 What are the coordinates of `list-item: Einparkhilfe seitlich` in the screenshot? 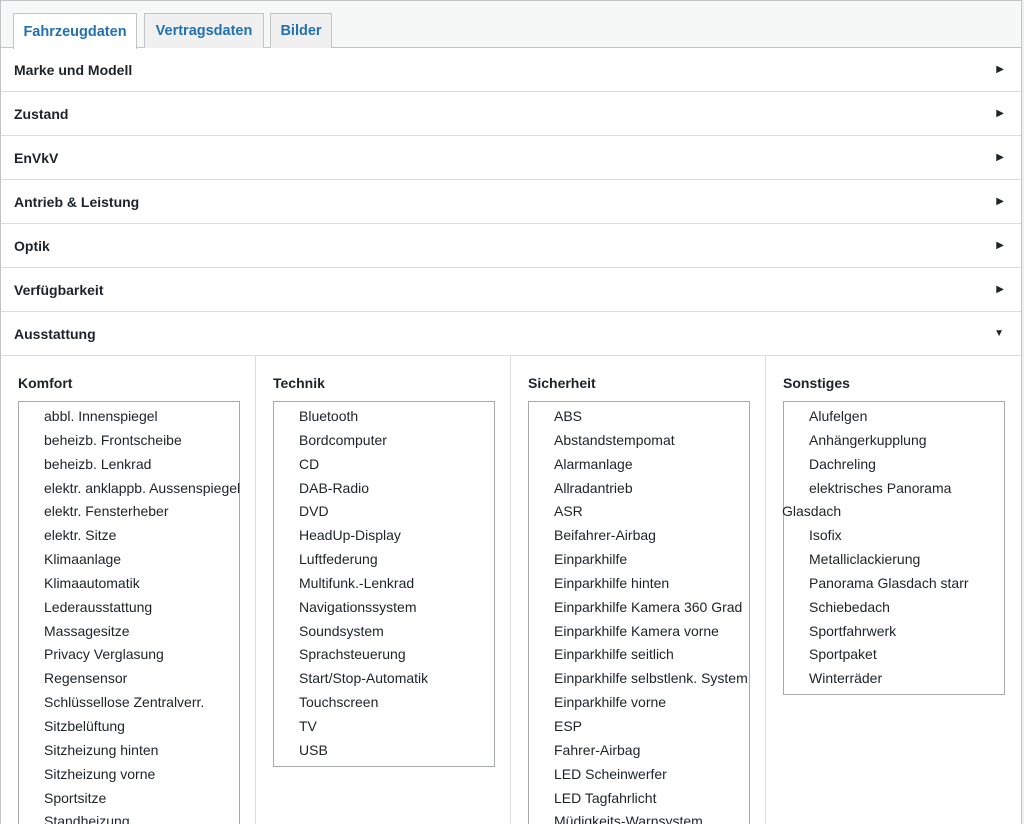 It's located at (639, 655).